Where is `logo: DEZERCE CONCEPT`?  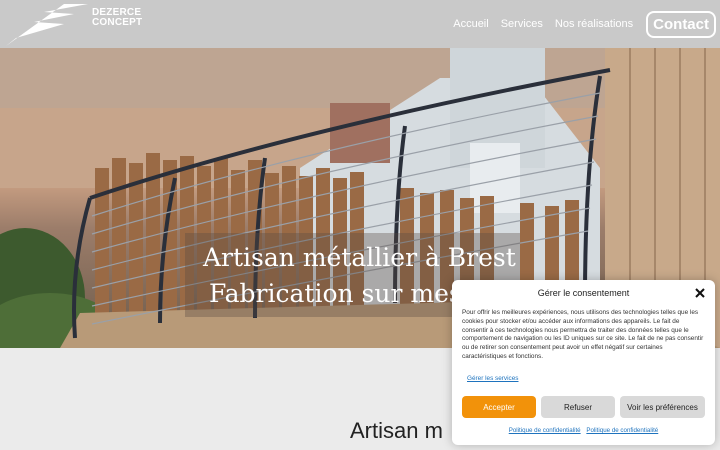 logo: DEZERCE CONCEPT is located at coordinates (79, 25).